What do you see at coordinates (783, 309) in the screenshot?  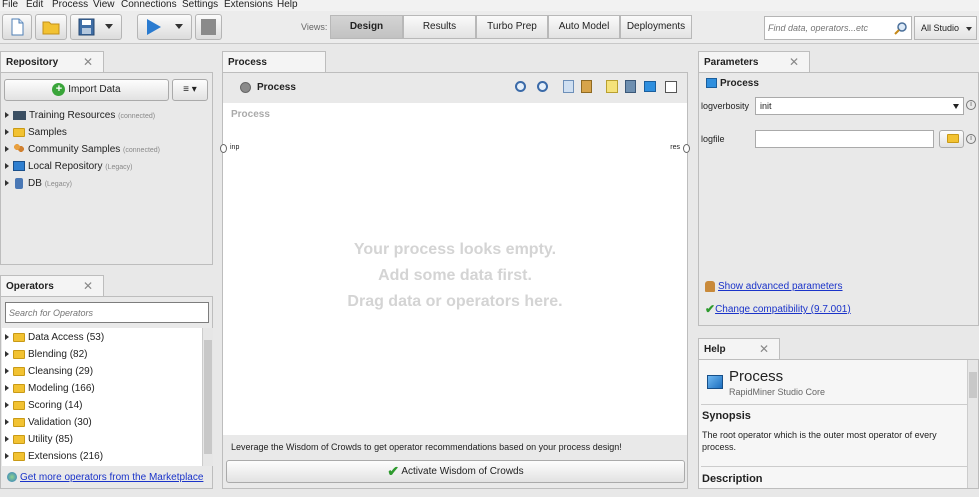 I see `change-compatibility-link: Change compatibility (9.7.001)` at bounding box center [783, 309].